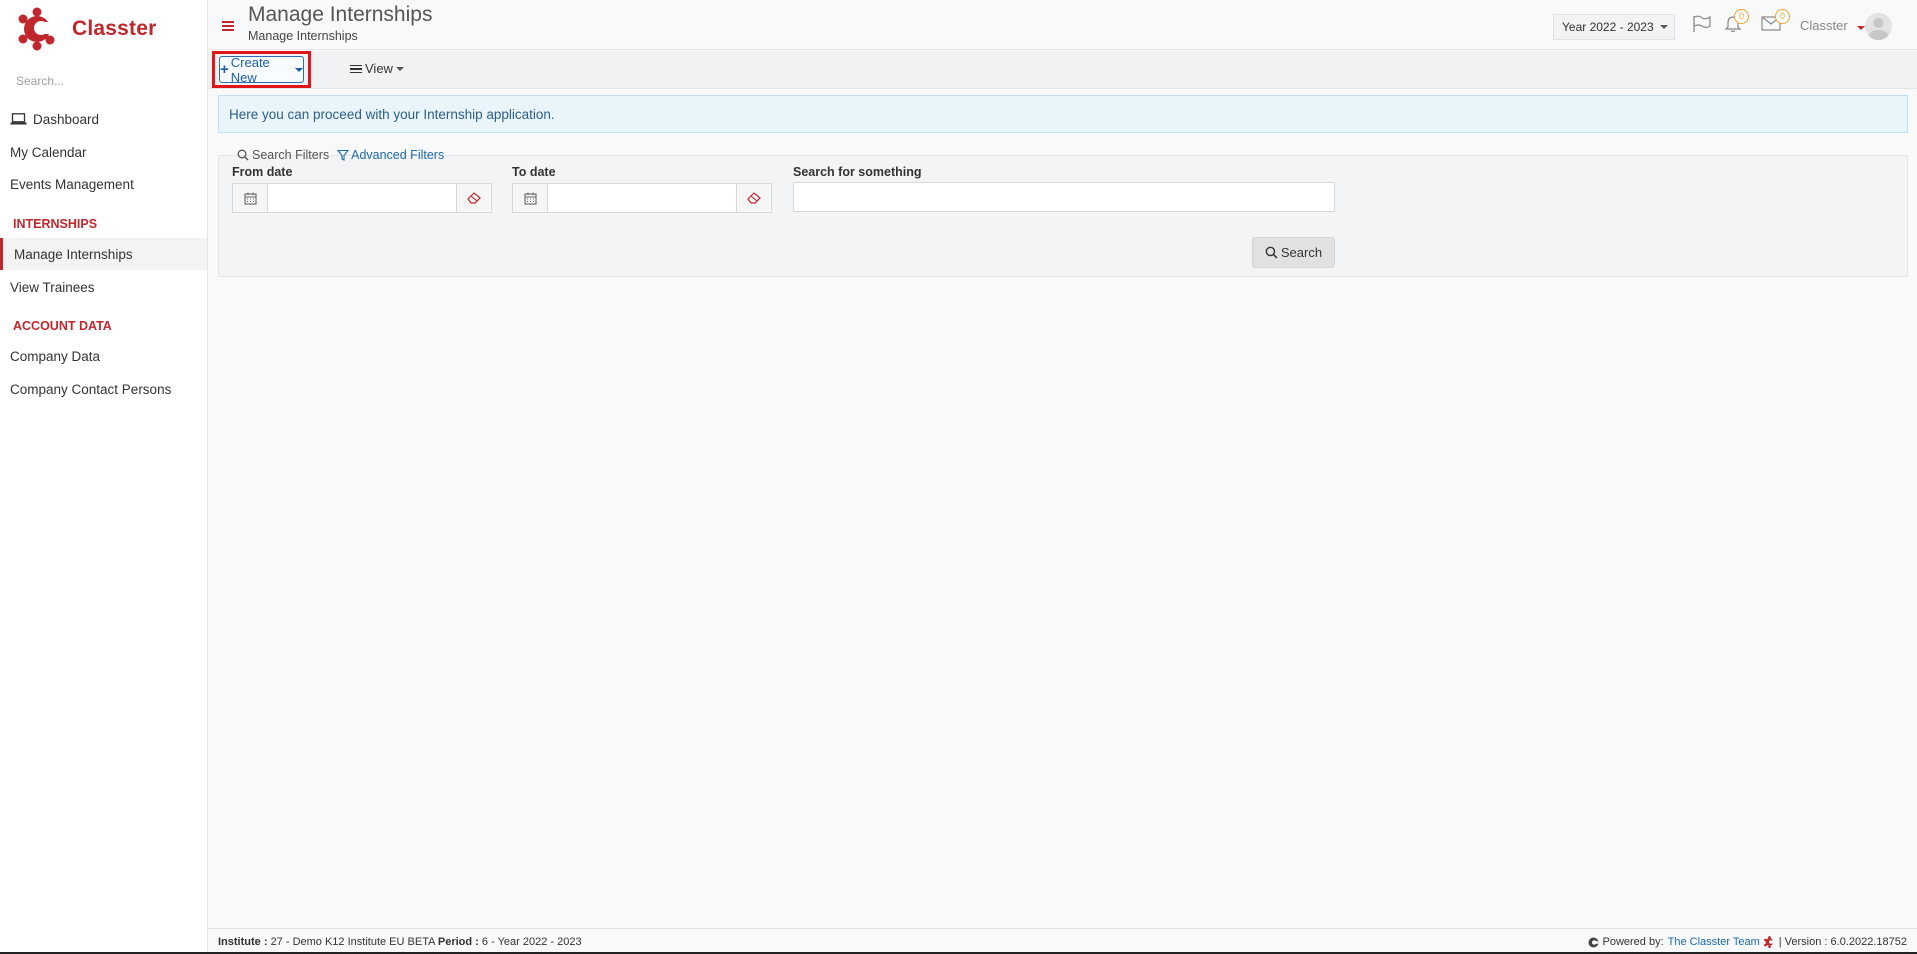 This screenshot has height=954, width=1917. What do you see at coordinates (343, 155) in the screenshot?
I see `filter-icon` at bounding box center [343, 155].